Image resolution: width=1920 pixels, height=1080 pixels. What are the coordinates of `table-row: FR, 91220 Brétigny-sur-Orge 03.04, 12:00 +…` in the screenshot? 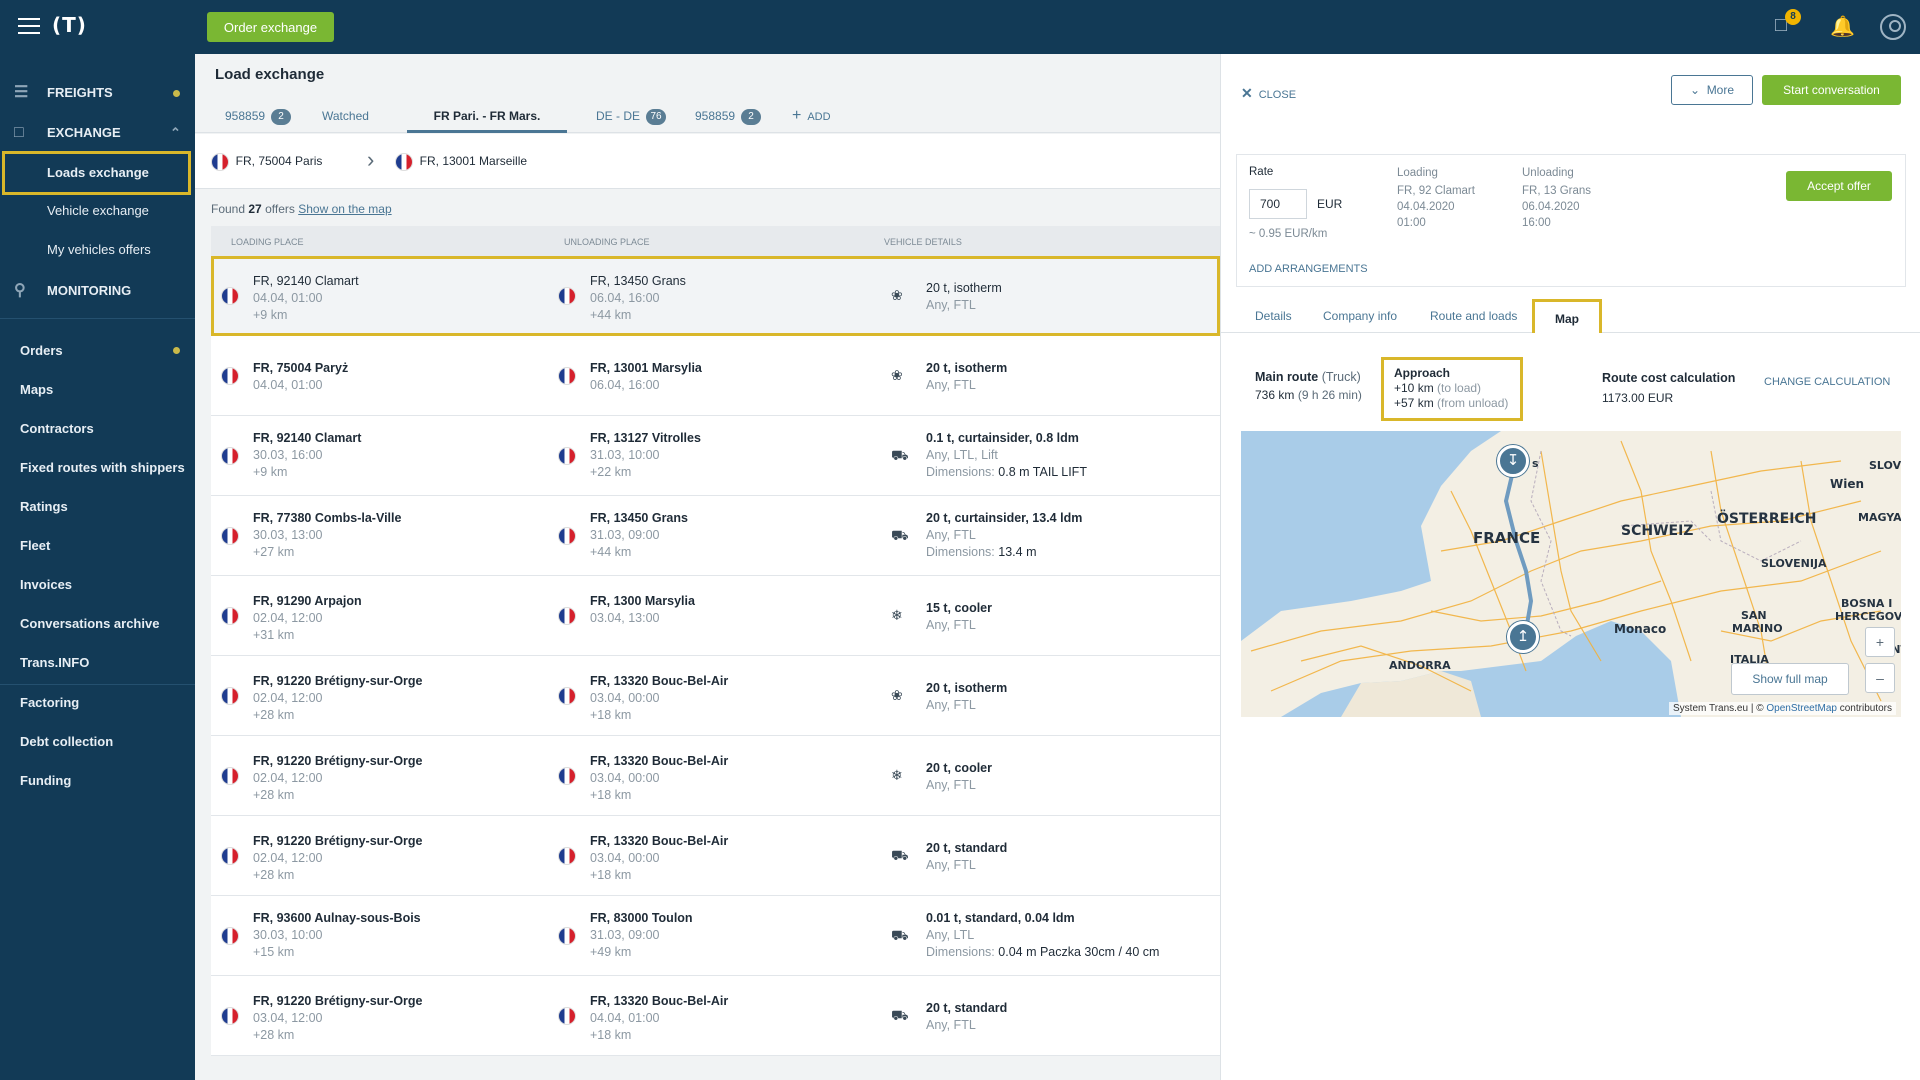 It's located at (715, 1016).